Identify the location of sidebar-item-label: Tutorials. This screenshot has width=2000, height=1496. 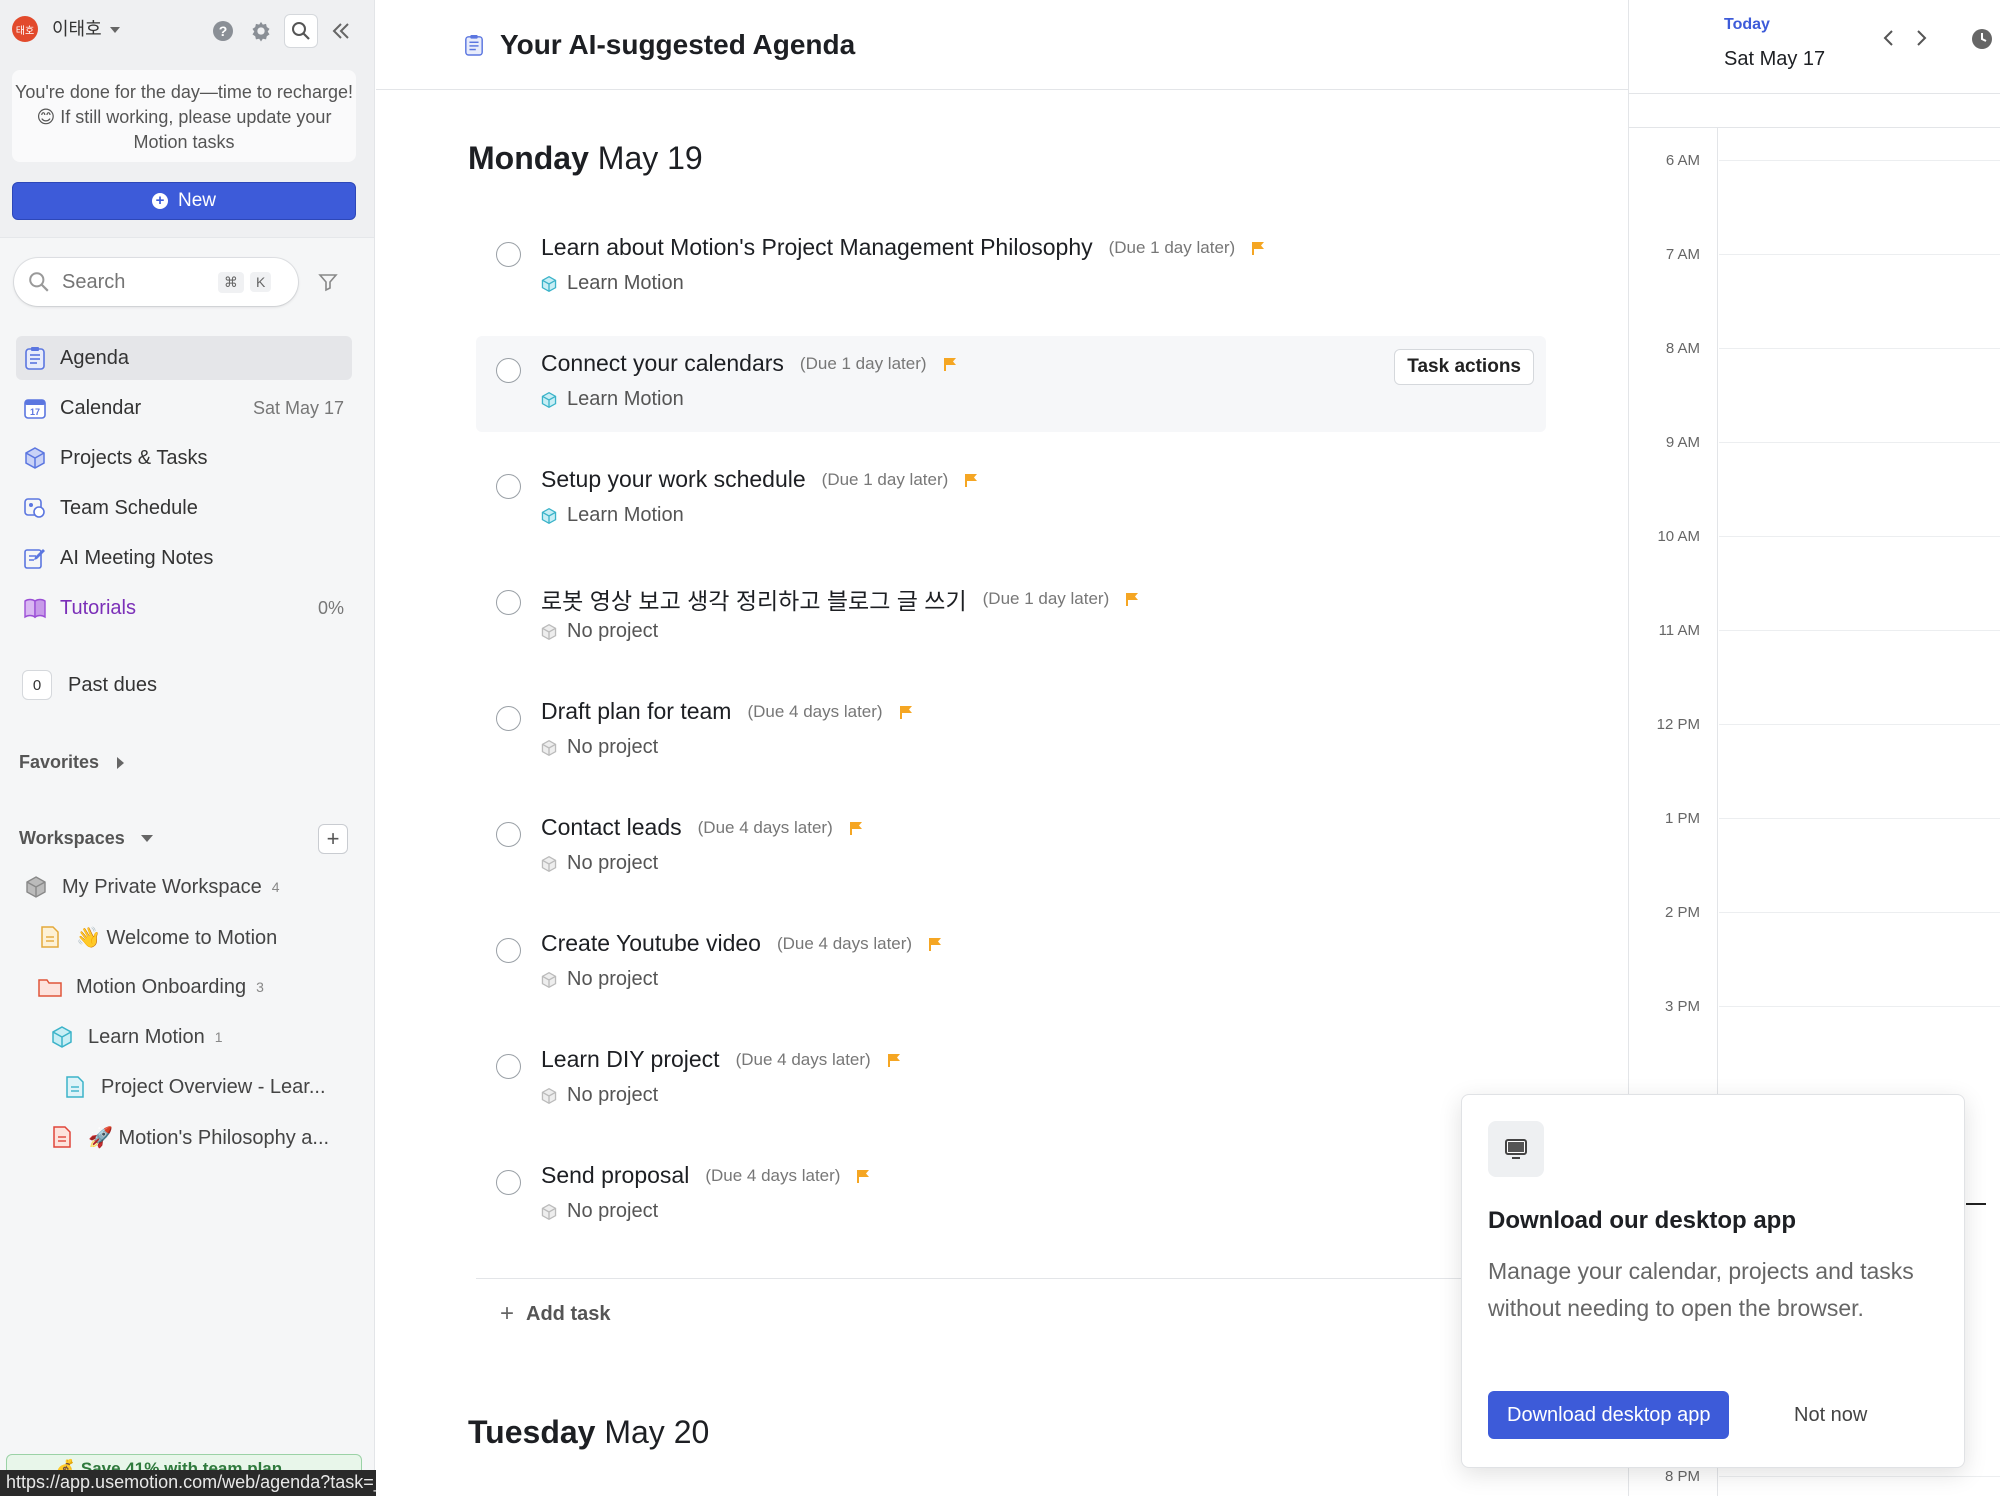
(98, 607).